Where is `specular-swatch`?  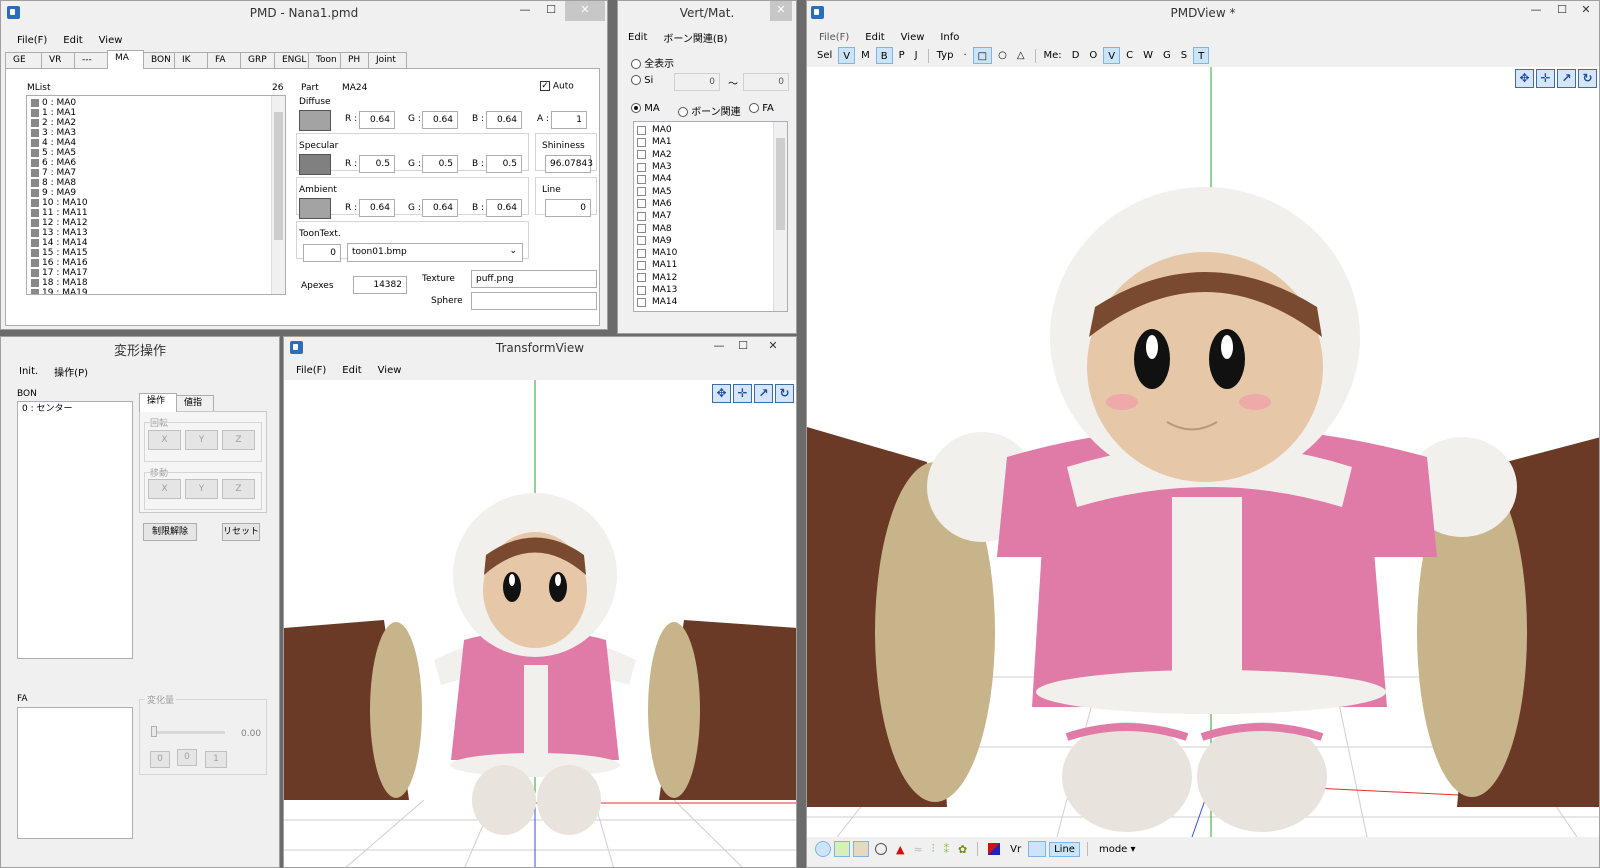 specular-swatch is located at coordinates (315, 164).